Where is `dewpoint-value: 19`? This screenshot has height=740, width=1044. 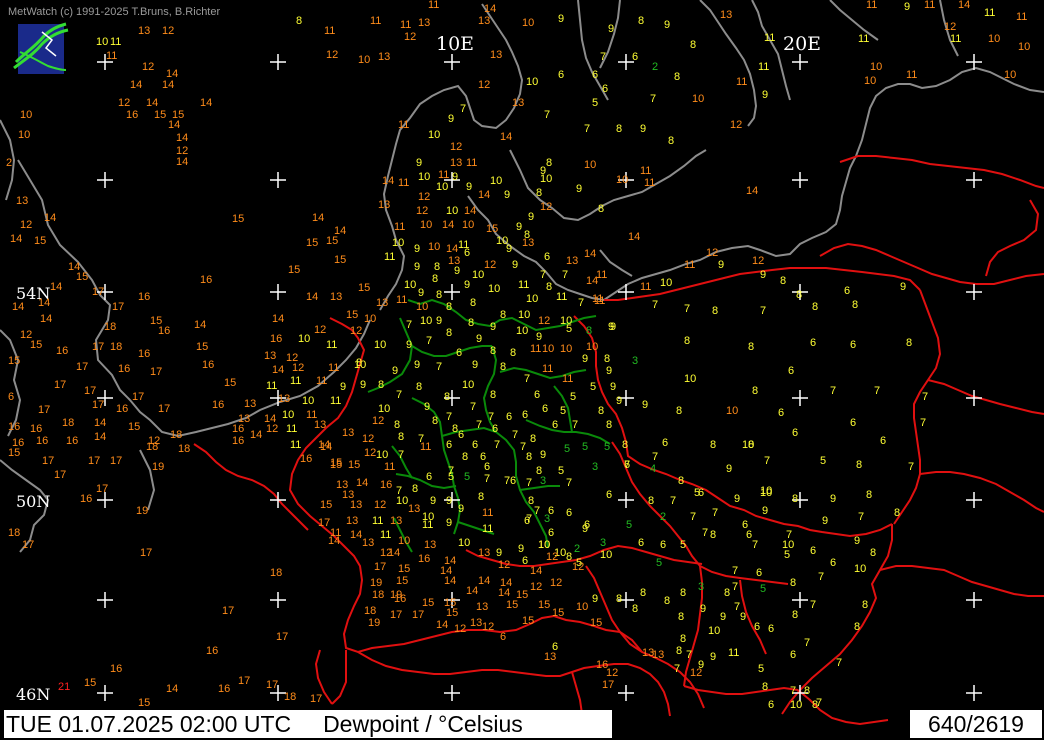
dewpoint-value: 19 is located at coordinates (158, 467).